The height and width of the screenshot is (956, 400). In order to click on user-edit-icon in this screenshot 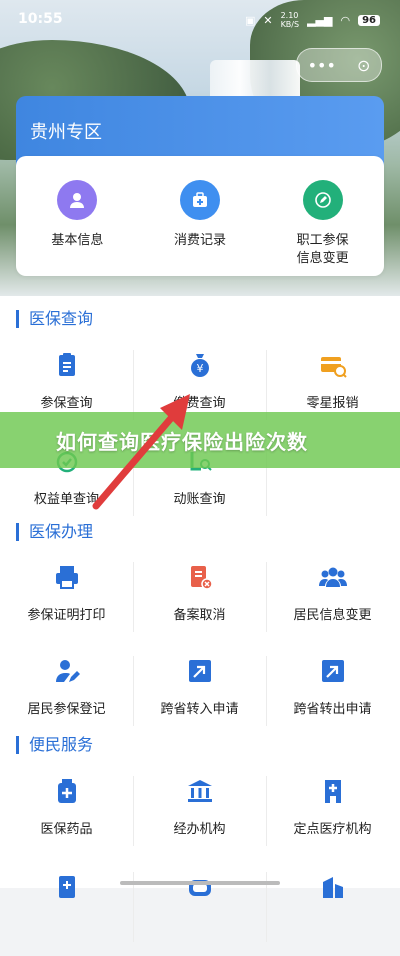, I will do `click(67, 671)`.